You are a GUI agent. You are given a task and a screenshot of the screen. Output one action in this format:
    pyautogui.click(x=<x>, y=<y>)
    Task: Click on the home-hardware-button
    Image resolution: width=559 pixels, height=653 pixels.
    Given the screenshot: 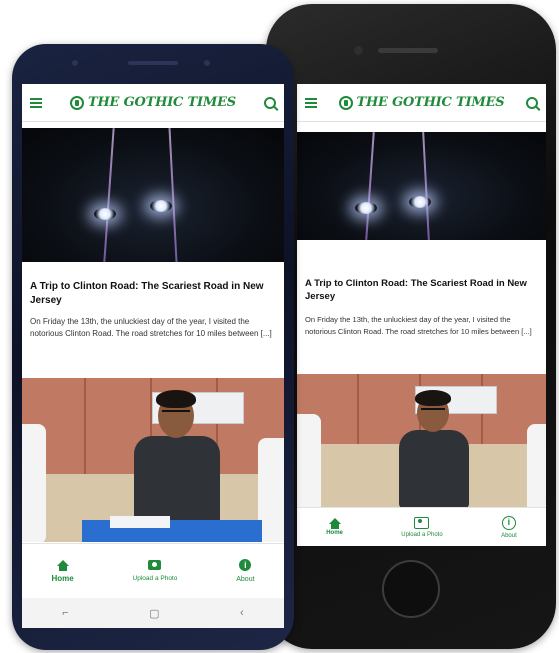 What is the action you would take?
    pyautogui.click(x=411, y=589)
    